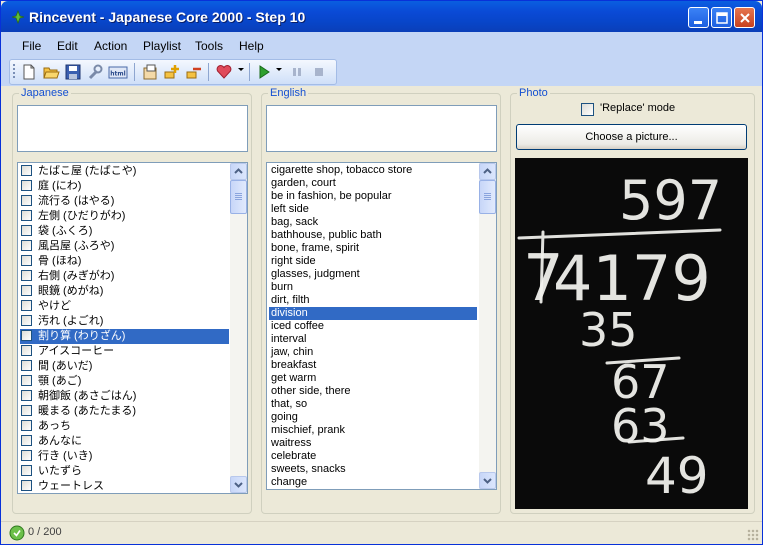  I want to click on list-item: burn, so click(373, 287).